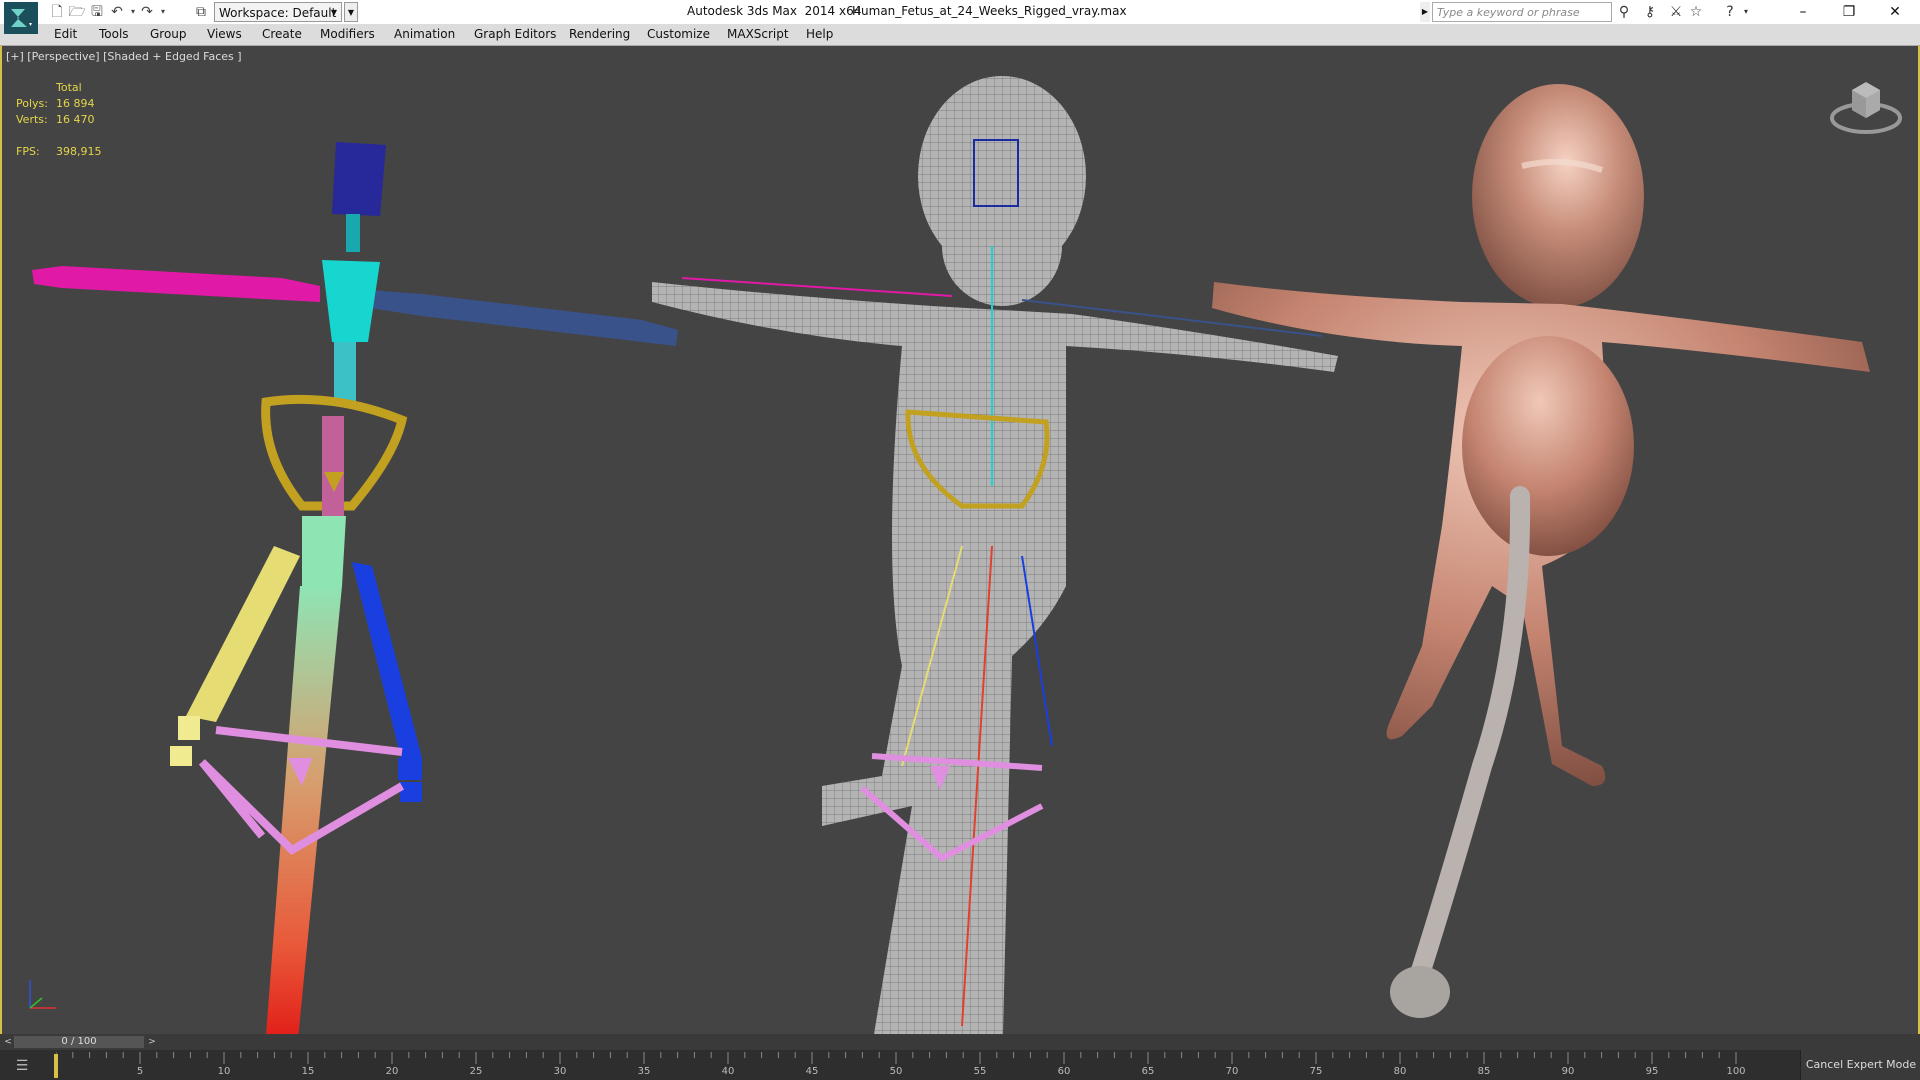 The width and height of the screenshot is (1920, 1080). Describe the element at coordinates (21, 18) in the screenshot. I see `app-logo-icon` at that location.